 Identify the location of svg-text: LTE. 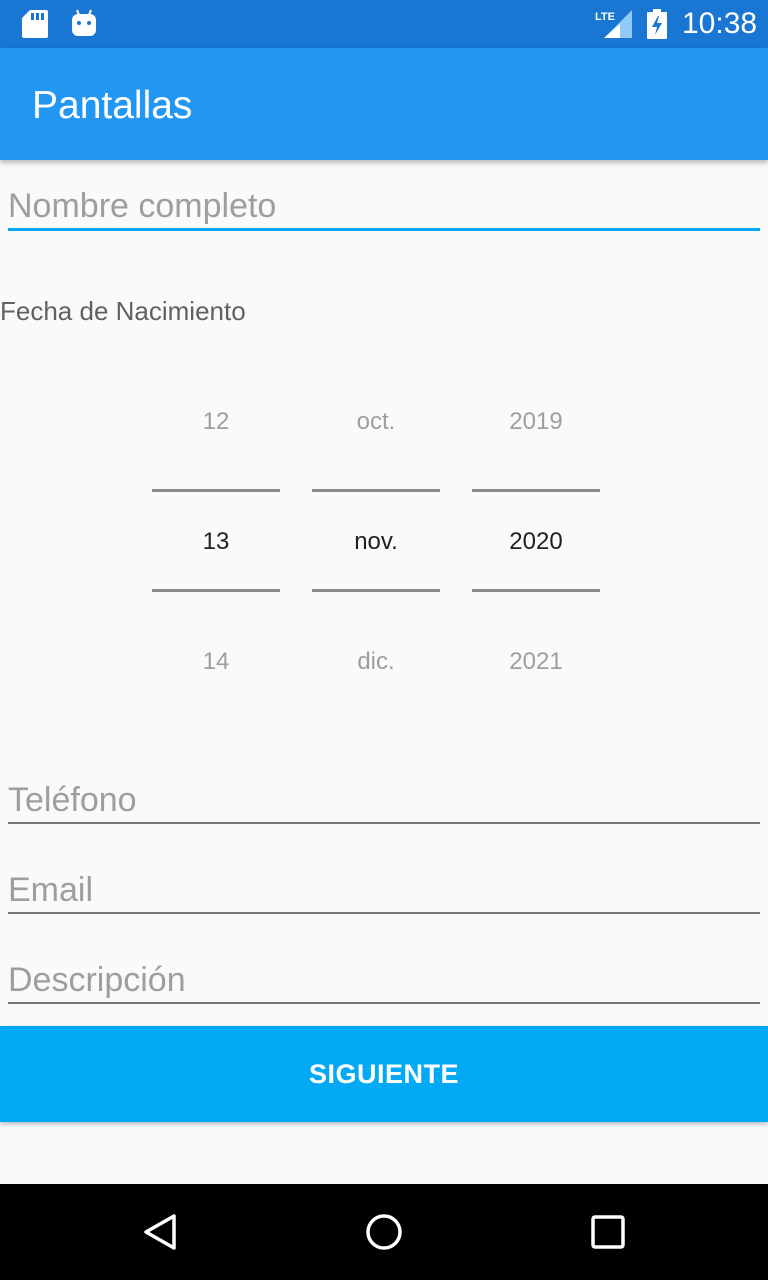
(605, 17).